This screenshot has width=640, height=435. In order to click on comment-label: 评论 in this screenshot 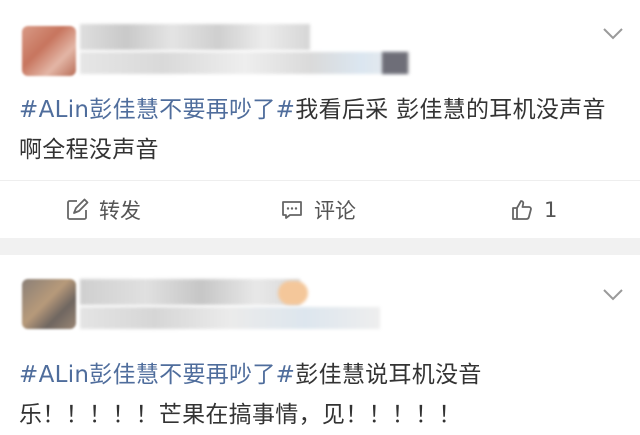, I will do `click(335, 211)`.